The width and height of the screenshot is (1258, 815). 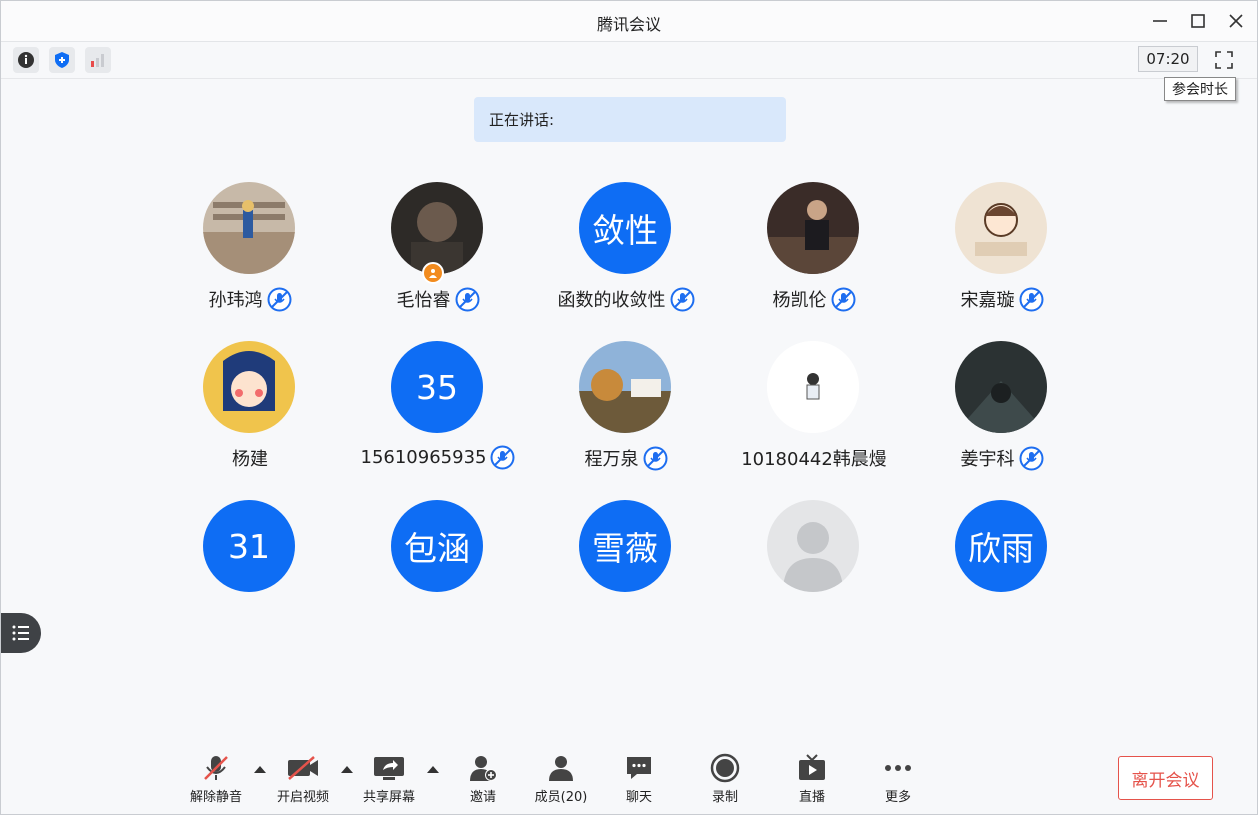 What do you see at coordinates (811, 797) in the screenshot?
I see `live-label: 直播` at bounding box center [811, 797].